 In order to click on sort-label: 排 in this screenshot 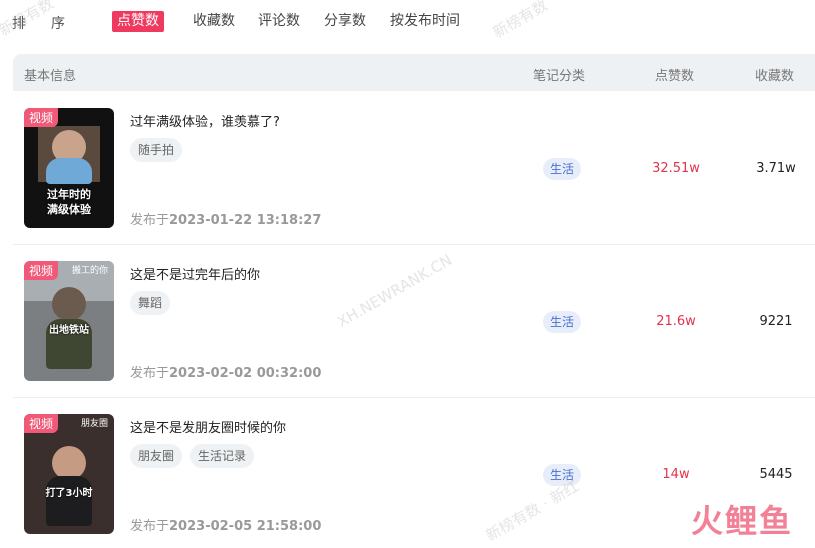, I will do `click(19, 24)`.